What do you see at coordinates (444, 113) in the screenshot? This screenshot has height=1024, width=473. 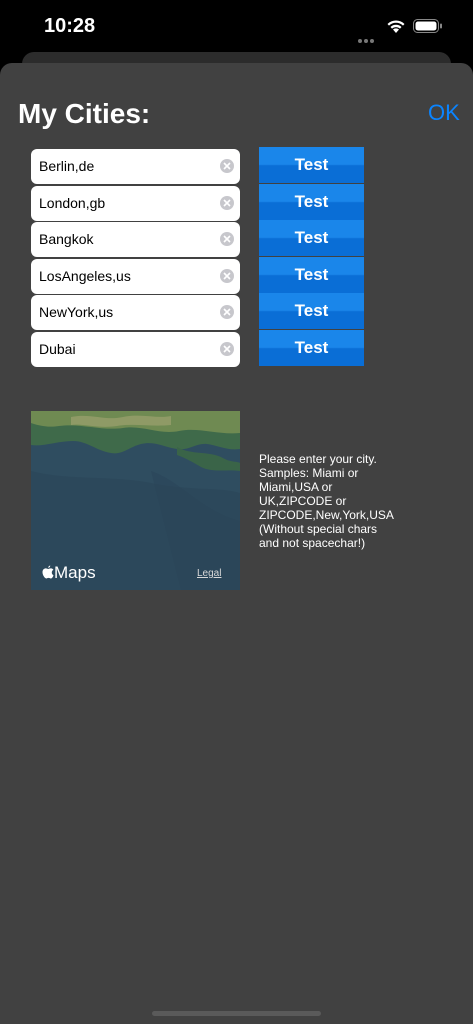 I see `ok-button: OK` at bounding box center [444, 113].